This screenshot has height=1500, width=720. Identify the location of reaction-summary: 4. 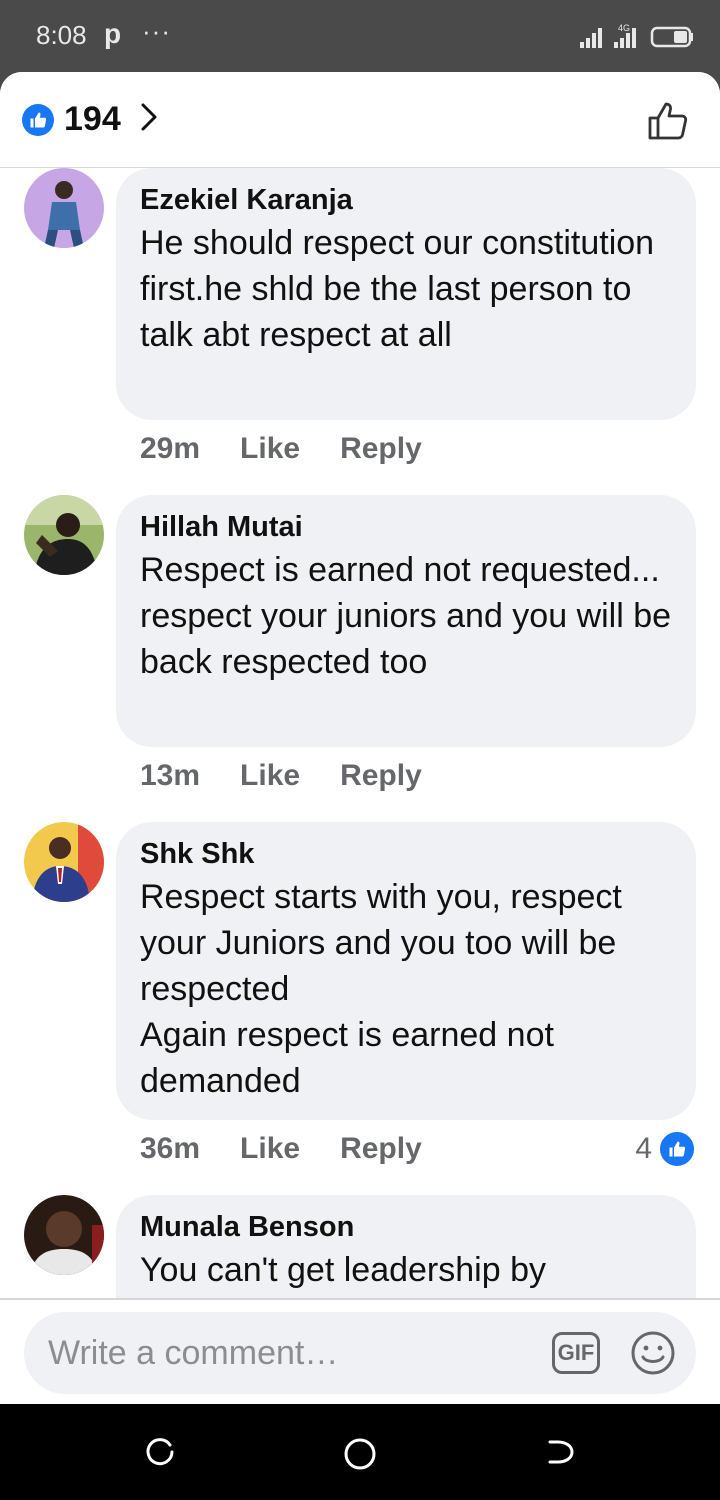
(665, 1149).